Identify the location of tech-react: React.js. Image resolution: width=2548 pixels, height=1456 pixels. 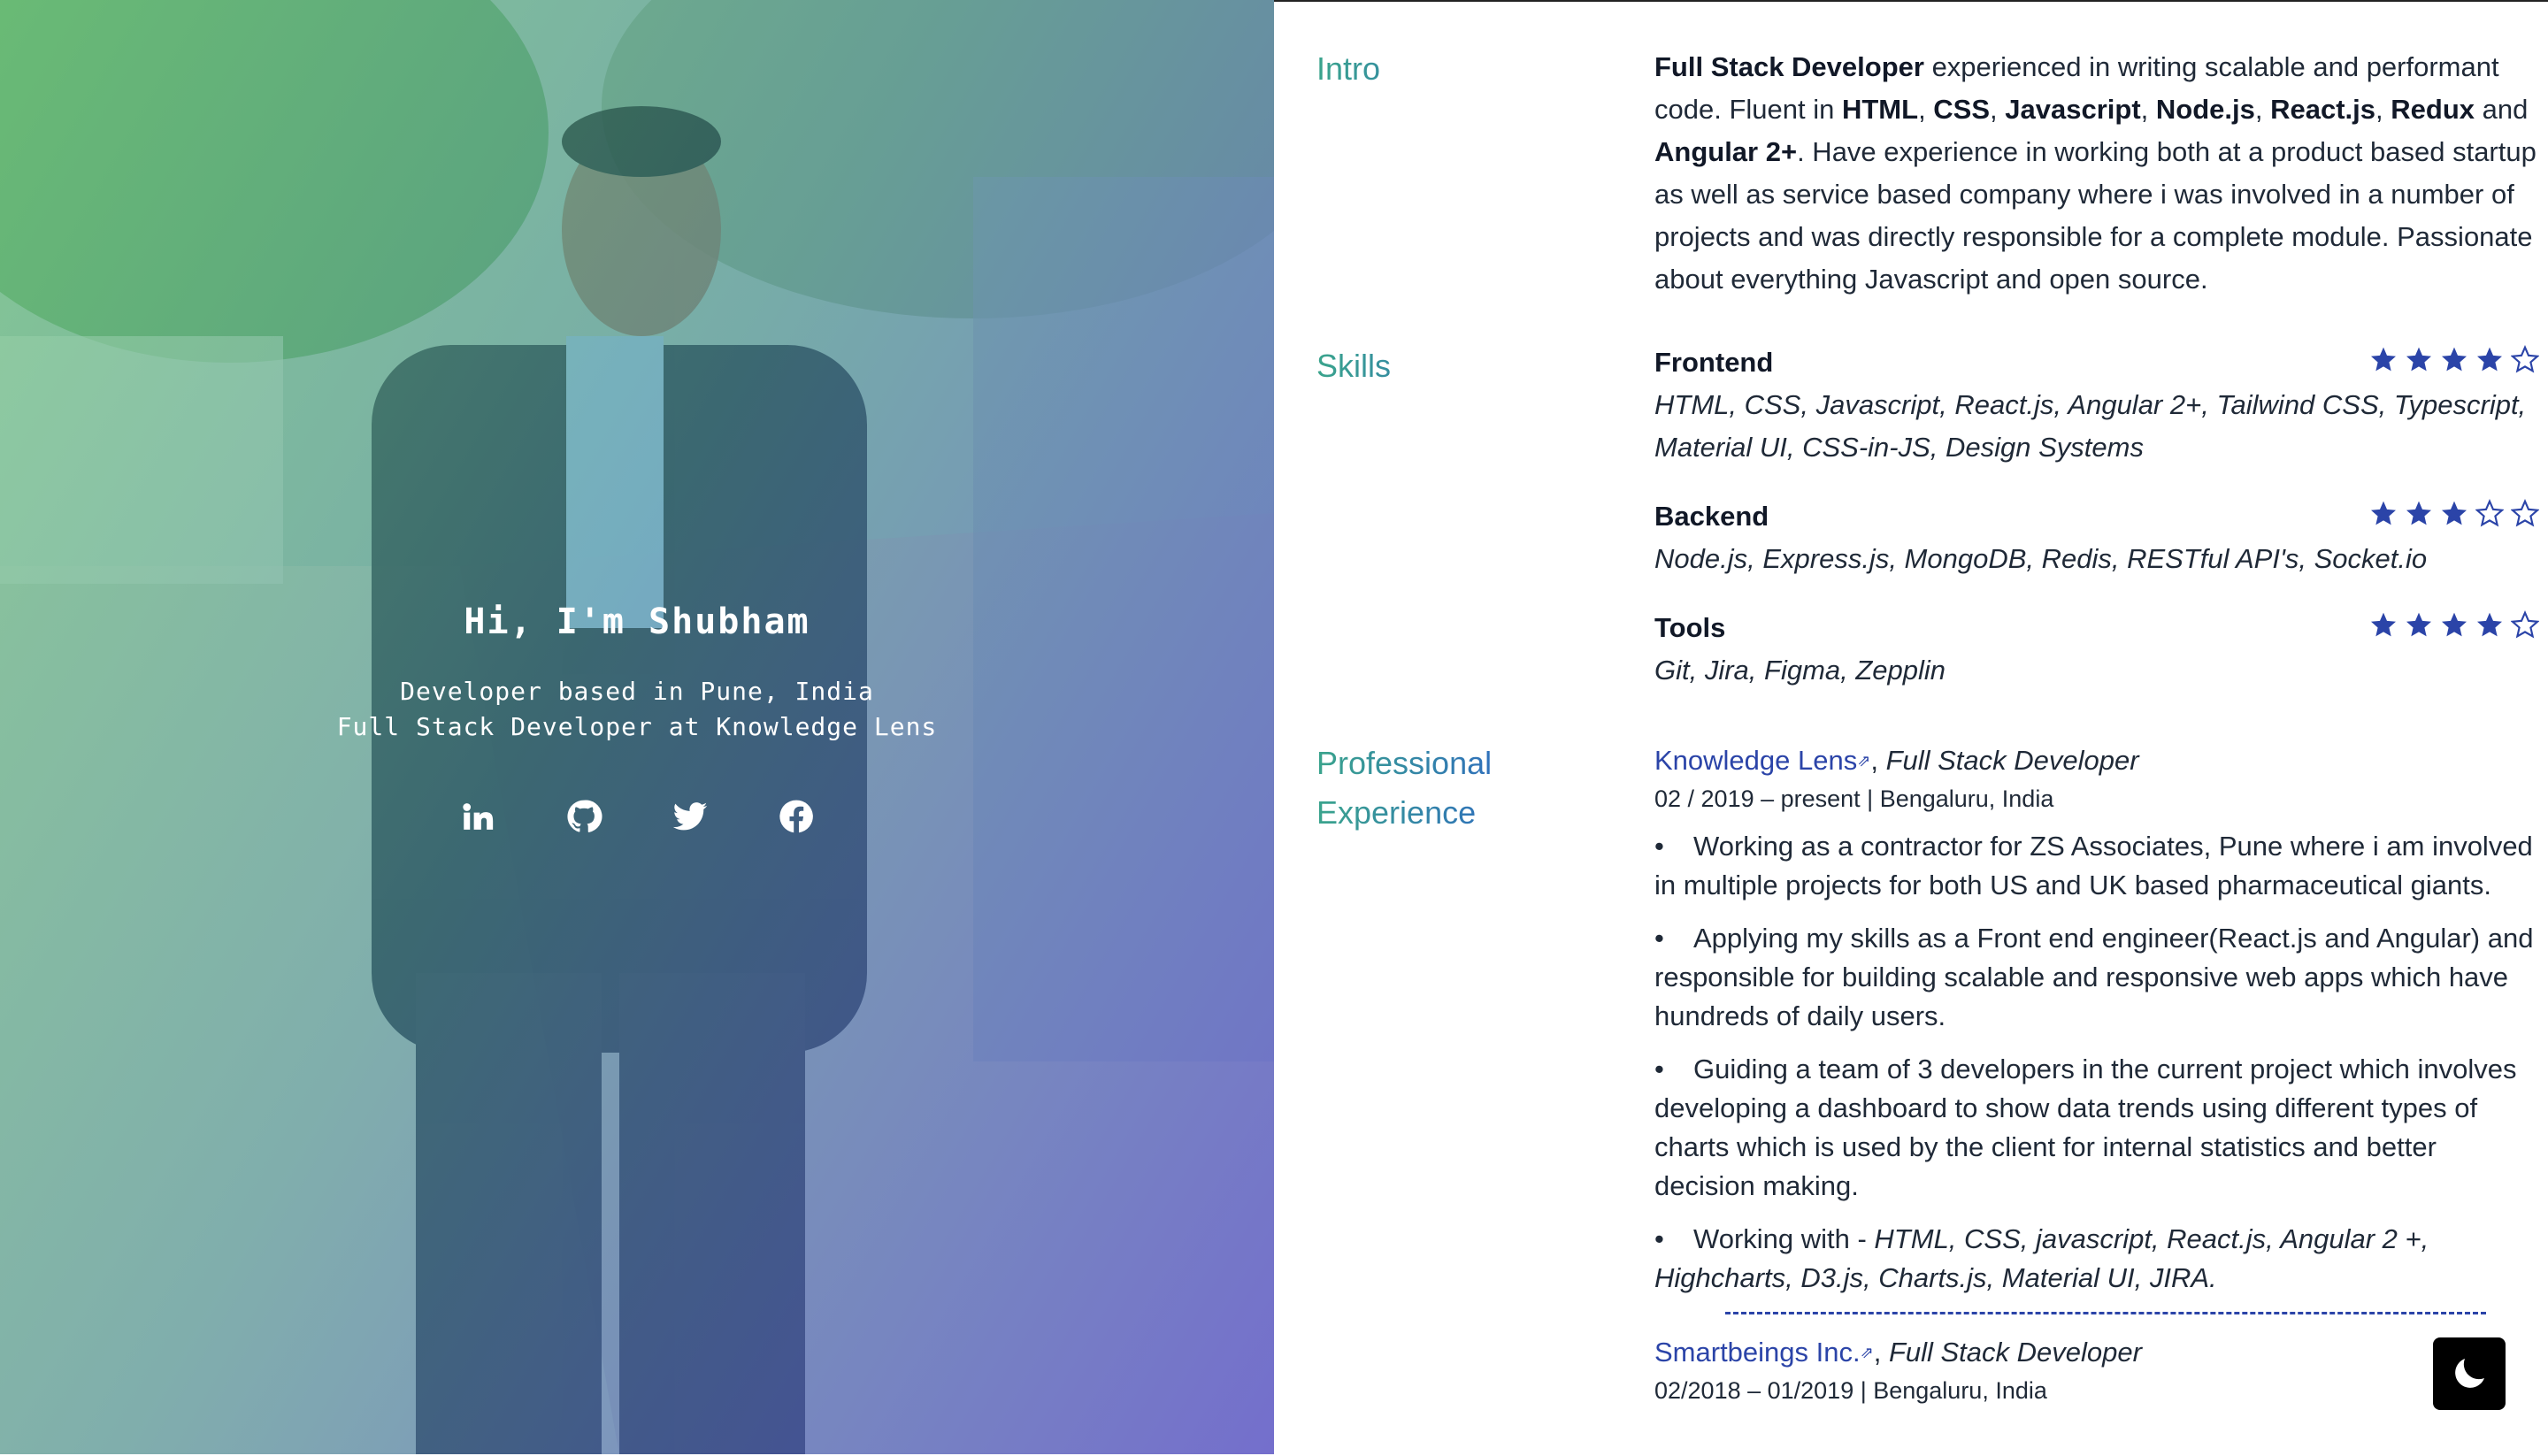
(2323, 109).